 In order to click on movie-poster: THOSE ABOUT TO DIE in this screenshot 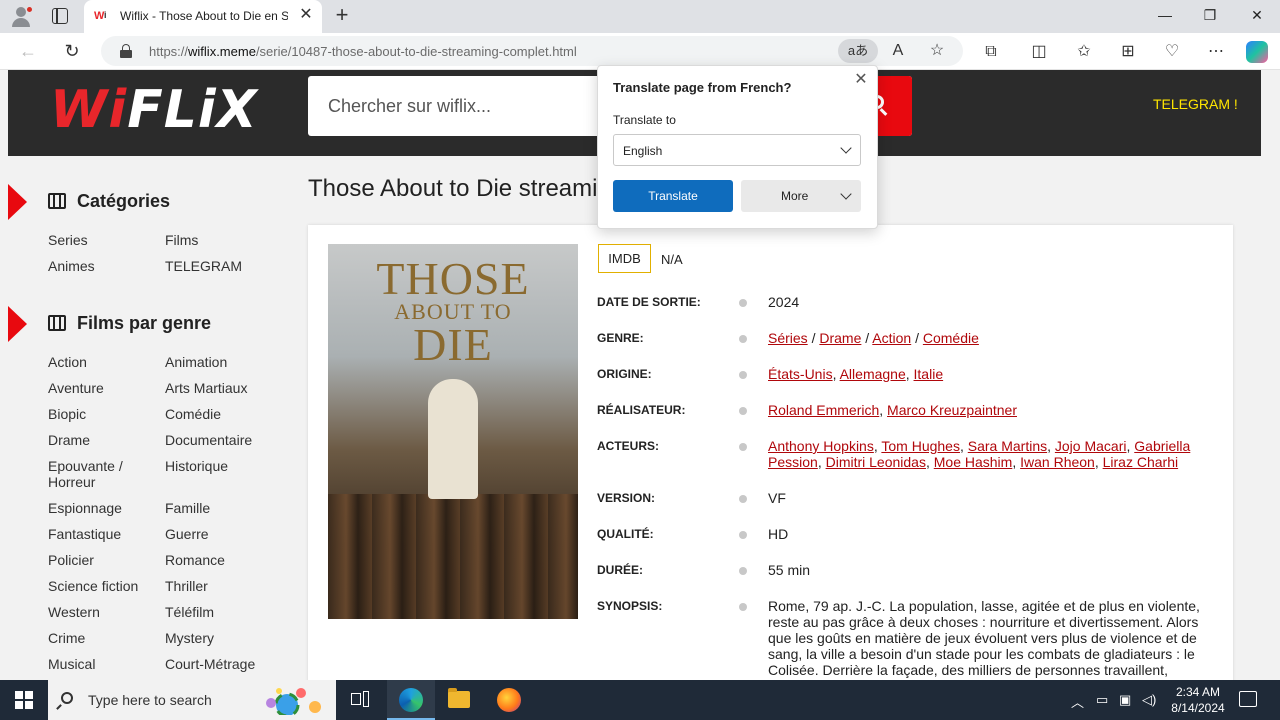, I will do `click(453, 431)`.